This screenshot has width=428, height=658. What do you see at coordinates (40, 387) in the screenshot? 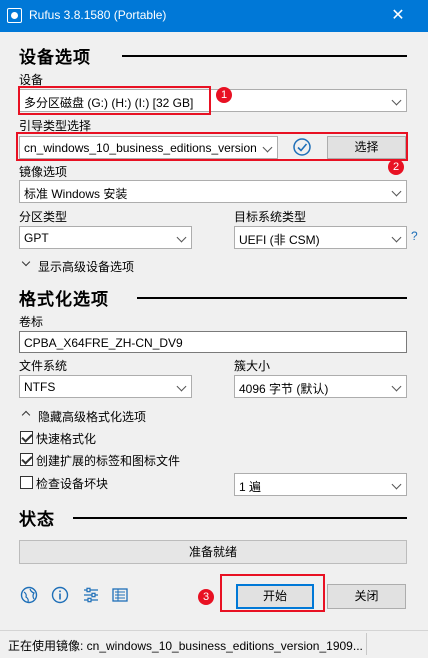
I see `filesystem-value: NTFS` at bounding box center [40, 387].